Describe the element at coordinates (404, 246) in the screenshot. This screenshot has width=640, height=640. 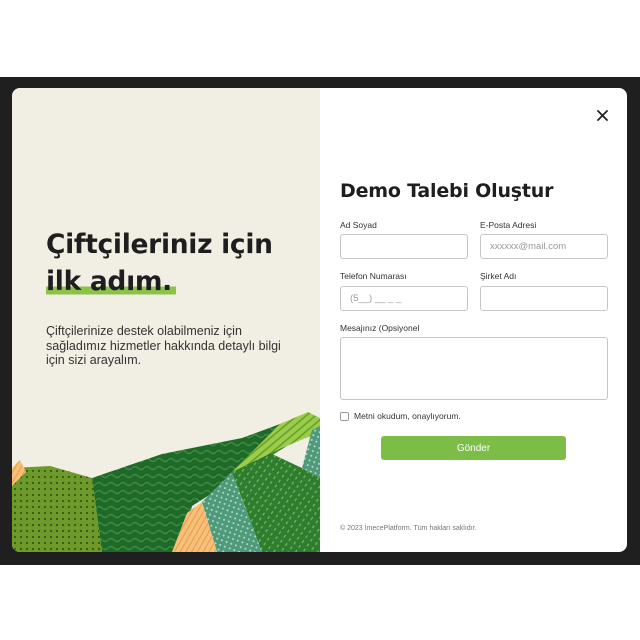
I see `name-input` at that location.